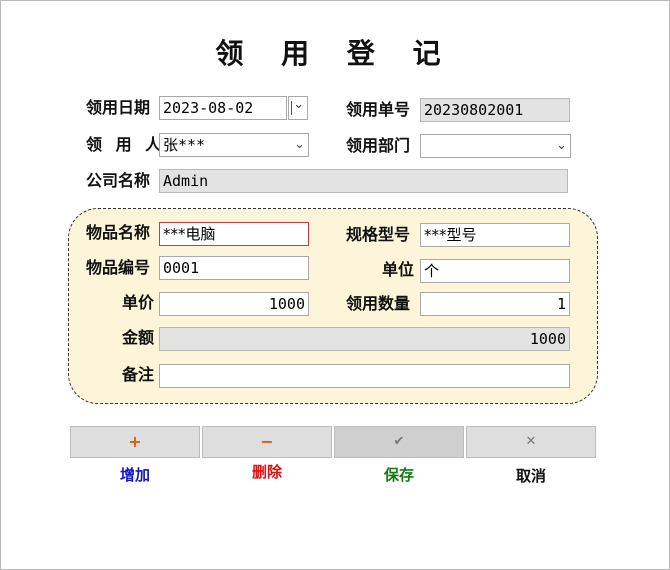  I want to click on close-icon: ✕, so click(531, 441).